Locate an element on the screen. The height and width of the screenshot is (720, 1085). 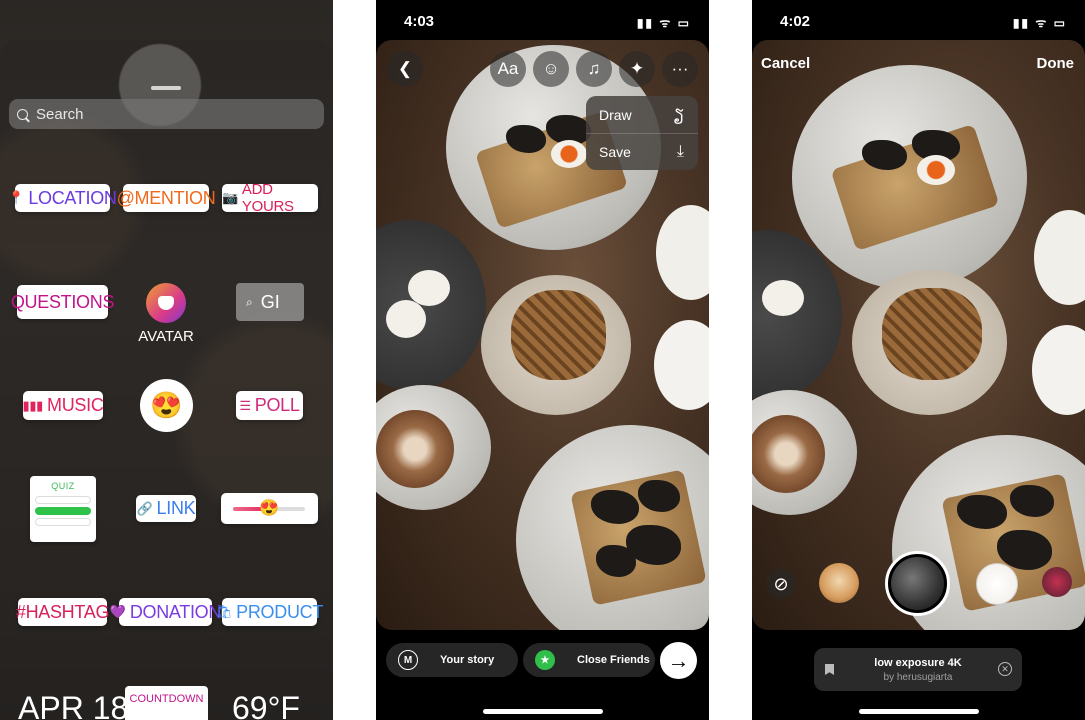
effect-selected is located at coordinates (917, 583).